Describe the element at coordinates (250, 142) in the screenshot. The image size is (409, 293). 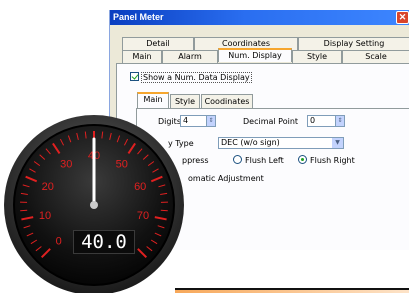
I see `display-type-value: DEC (w/o sign)` at that location.